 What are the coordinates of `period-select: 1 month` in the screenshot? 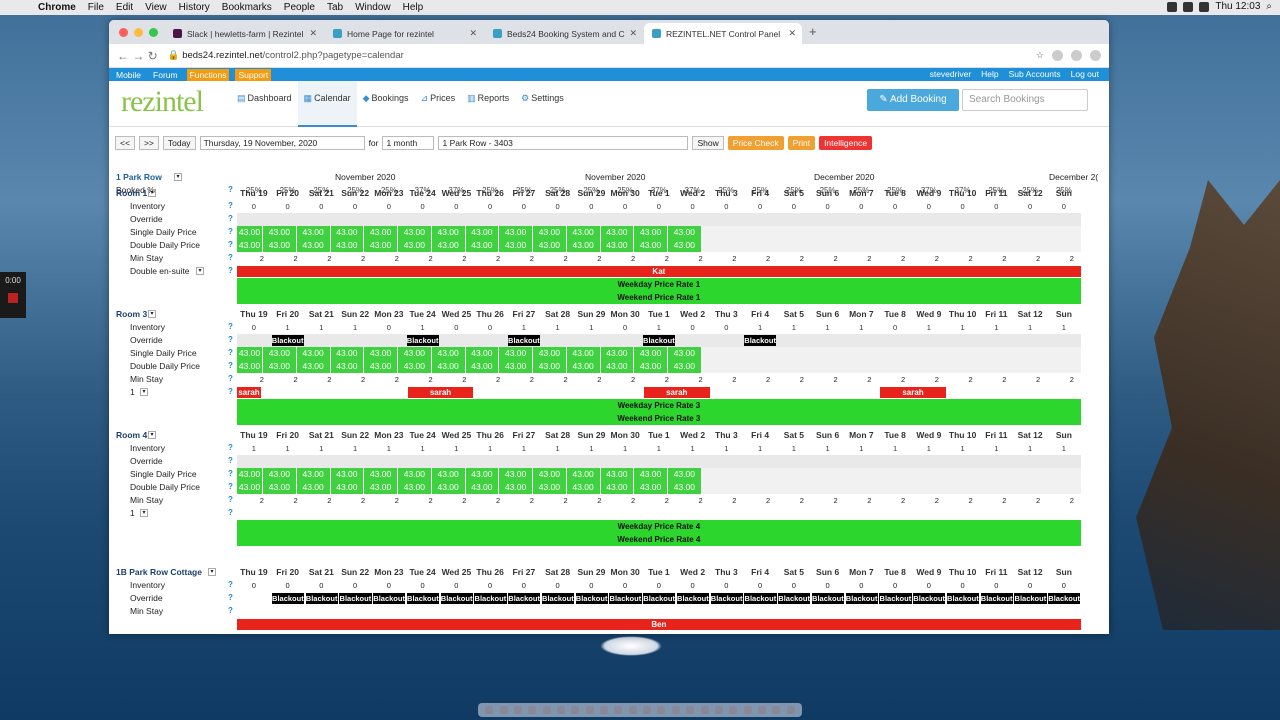 It's located at (408, 143).